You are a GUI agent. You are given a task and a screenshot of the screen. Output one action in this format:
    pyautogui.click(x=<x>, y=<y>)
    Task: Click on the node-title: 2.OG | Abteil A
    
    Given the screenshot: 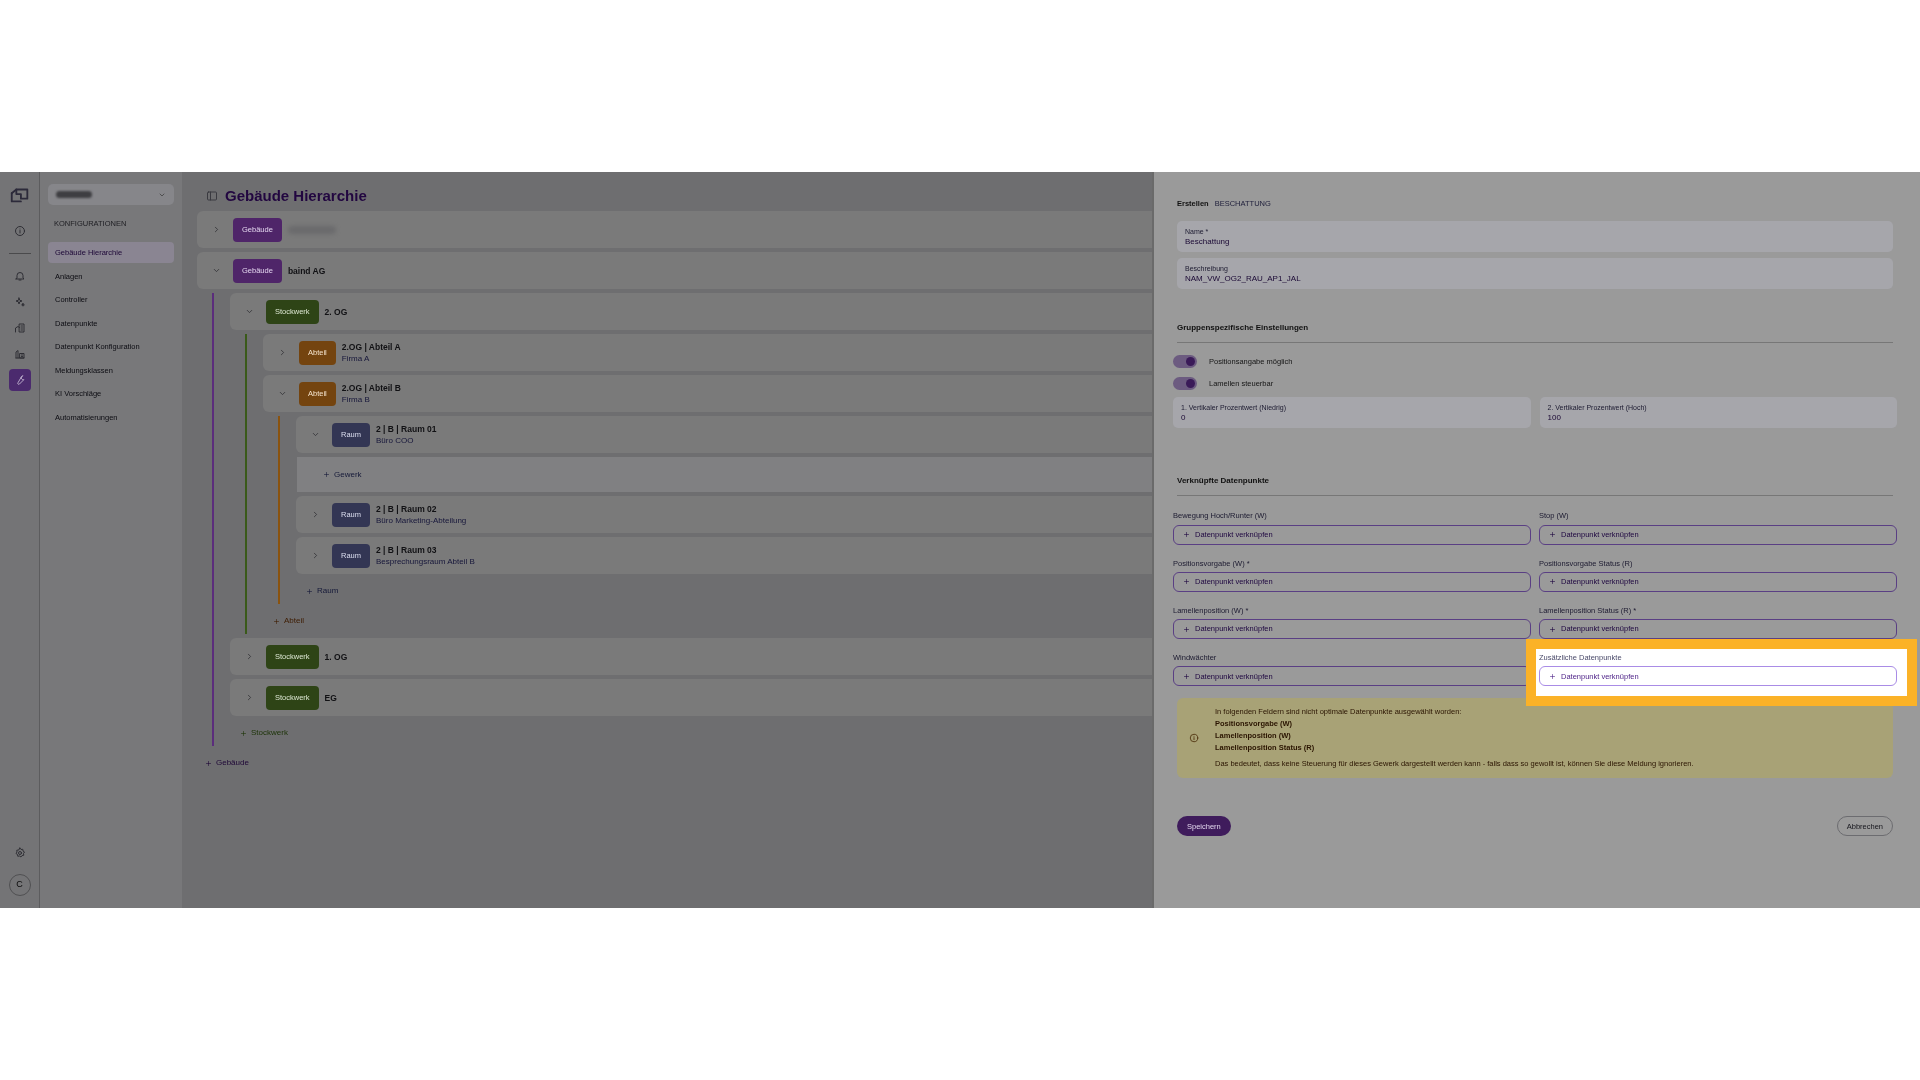 What is the action you would take?
    pyautogui.click(x=371, y=346)
    